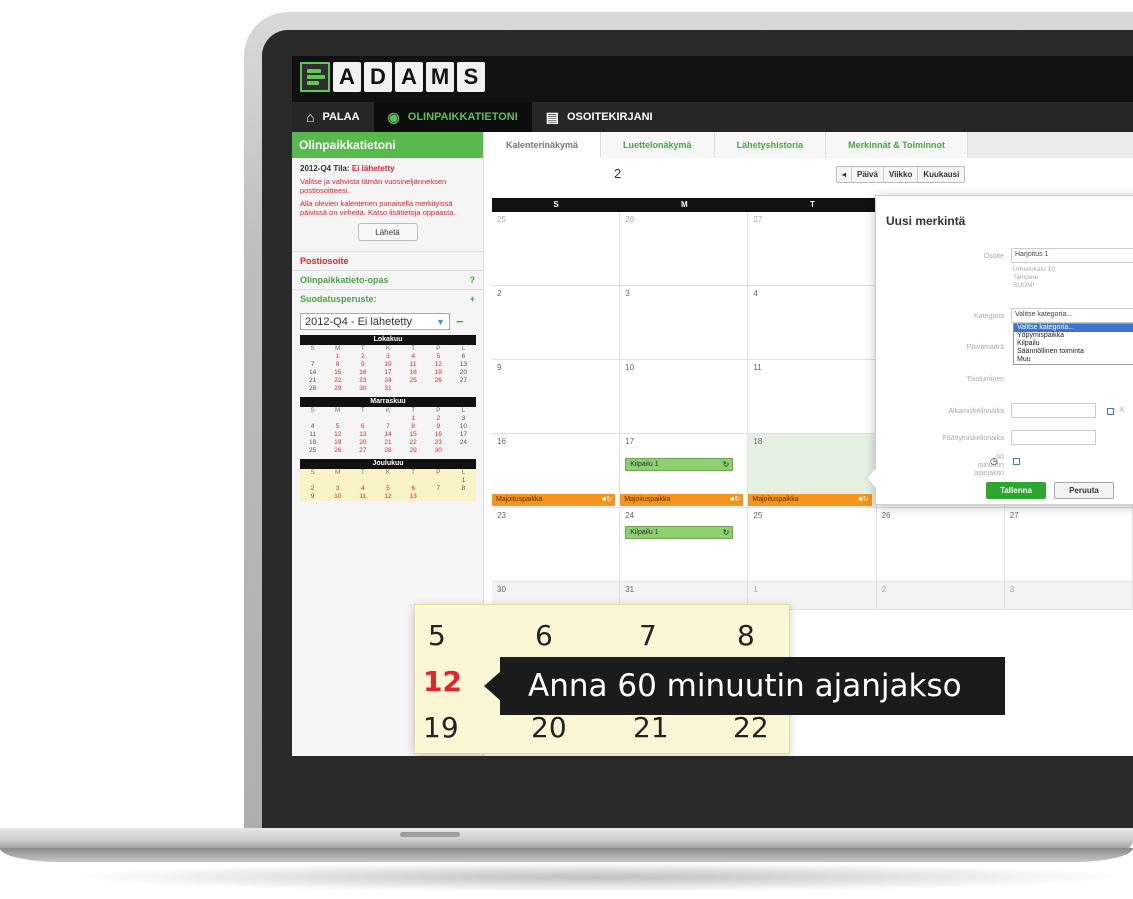 Image resolution: width=1133 pixels, height=899 pixels. I want to click on nav-item-osoitekirjani: ▤ OSOITEKIRJANI, so click(599, 117).